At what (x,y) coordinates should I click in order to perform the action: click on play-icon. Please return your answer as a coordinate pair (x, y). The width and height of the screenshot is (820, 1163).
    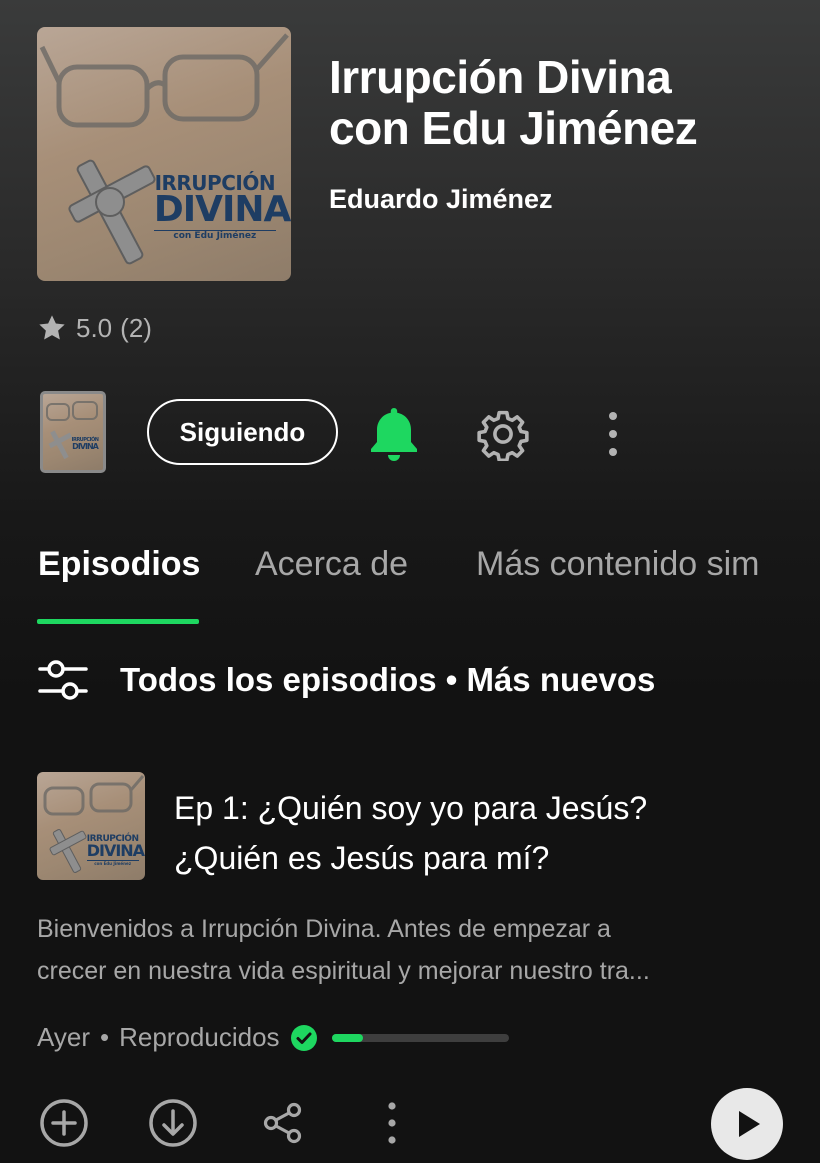
    Looking at the image, I should click on (749, 1124).